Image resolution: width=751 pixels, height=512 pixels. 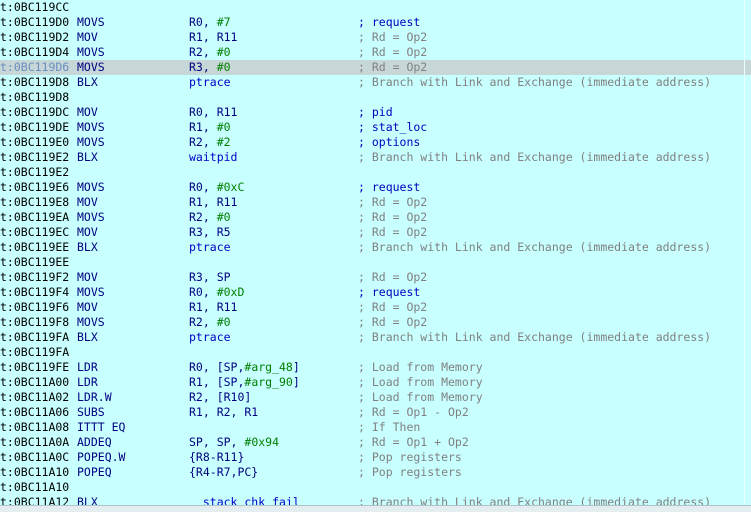 What do you see at coordinates (375, 112) in the screenshot?
I see `listing-row: t:0BC119DC MOV R0, R11 ; pid` at bounding box center [375, 112].